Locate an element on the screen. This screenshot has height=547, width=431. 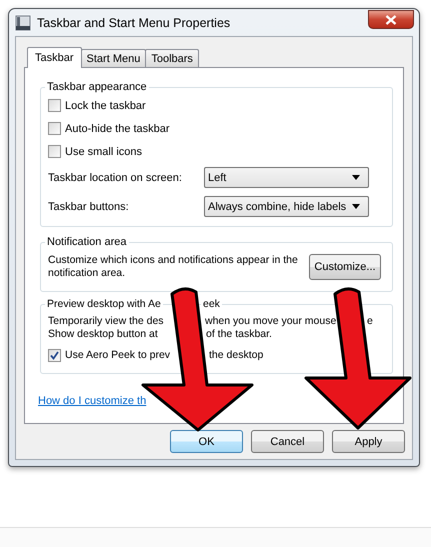
help-link: How do I customize th is located at coordinates (92, 401).